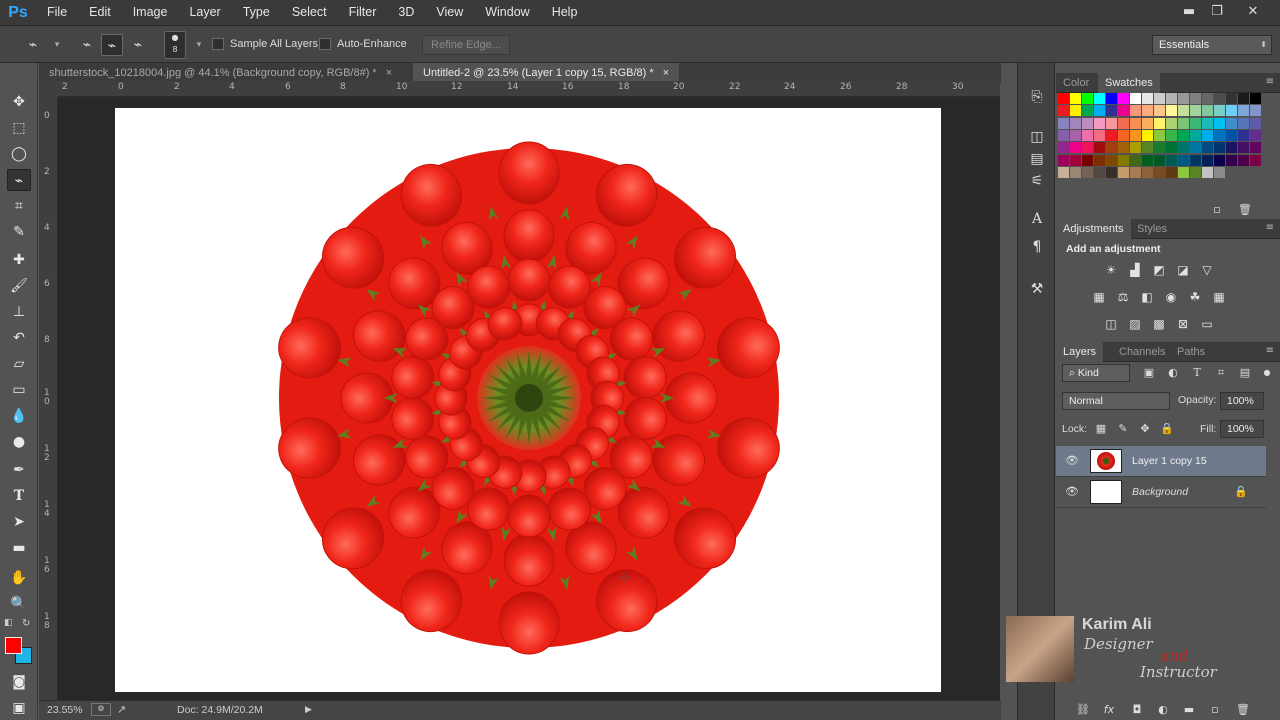 This screenshot has width=1280, height=720. I want to click on clone-stamp-tool-icon: ⊥, so click(19, 312).